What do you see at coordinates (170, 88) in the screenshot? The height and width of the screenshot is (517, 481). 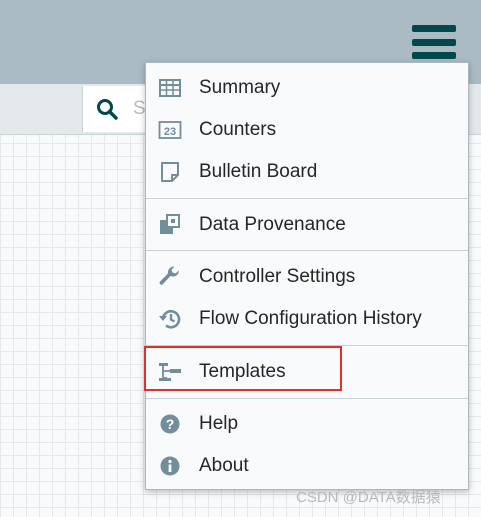 I see `table-icon` at bounding box center [170, 88].